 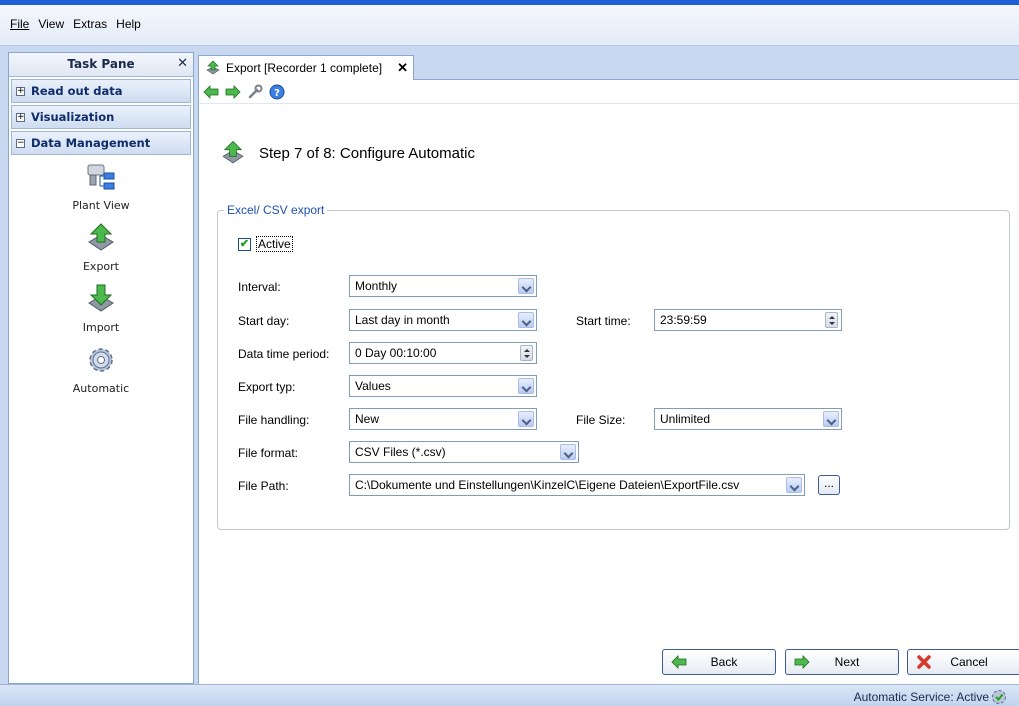 What do you see at coordinates (100, 266) in the screenshot?
I see `item-label: Export` at bounding box center [100, 266].